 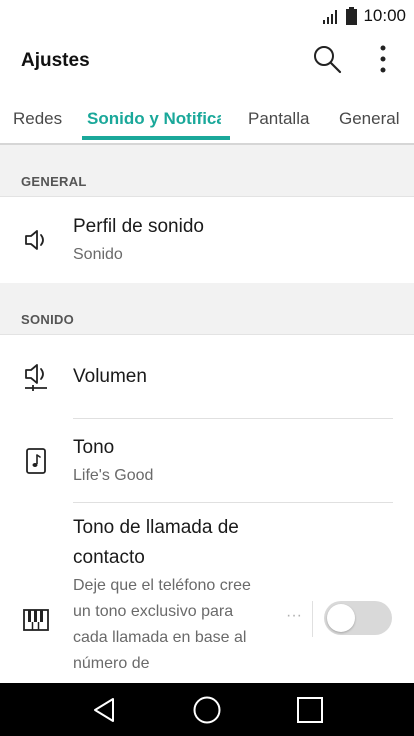 I want to click on list-item-tono: Tono Life's Good, so click(x=207, y=461).